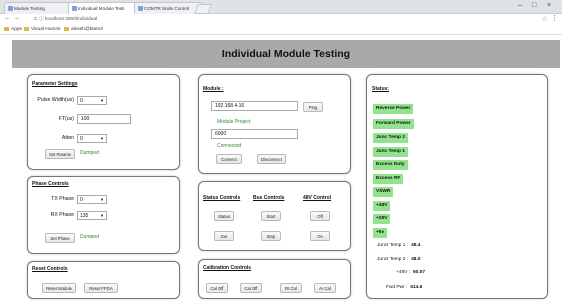  Describe the element at coordinates (7, 18) in the screenshot. I see `back-icon: ←` at that location.